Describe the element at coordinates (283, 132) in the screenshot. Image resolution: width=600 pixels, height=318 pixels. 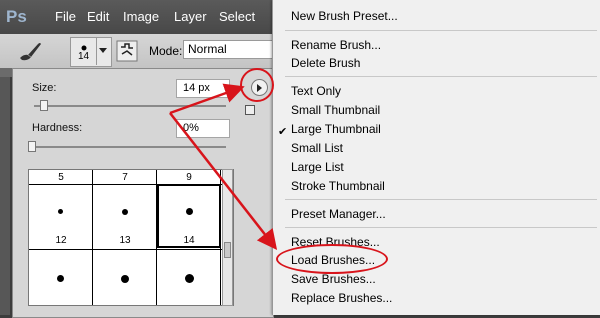
I see `checkmark-icon: ✔` at that location.